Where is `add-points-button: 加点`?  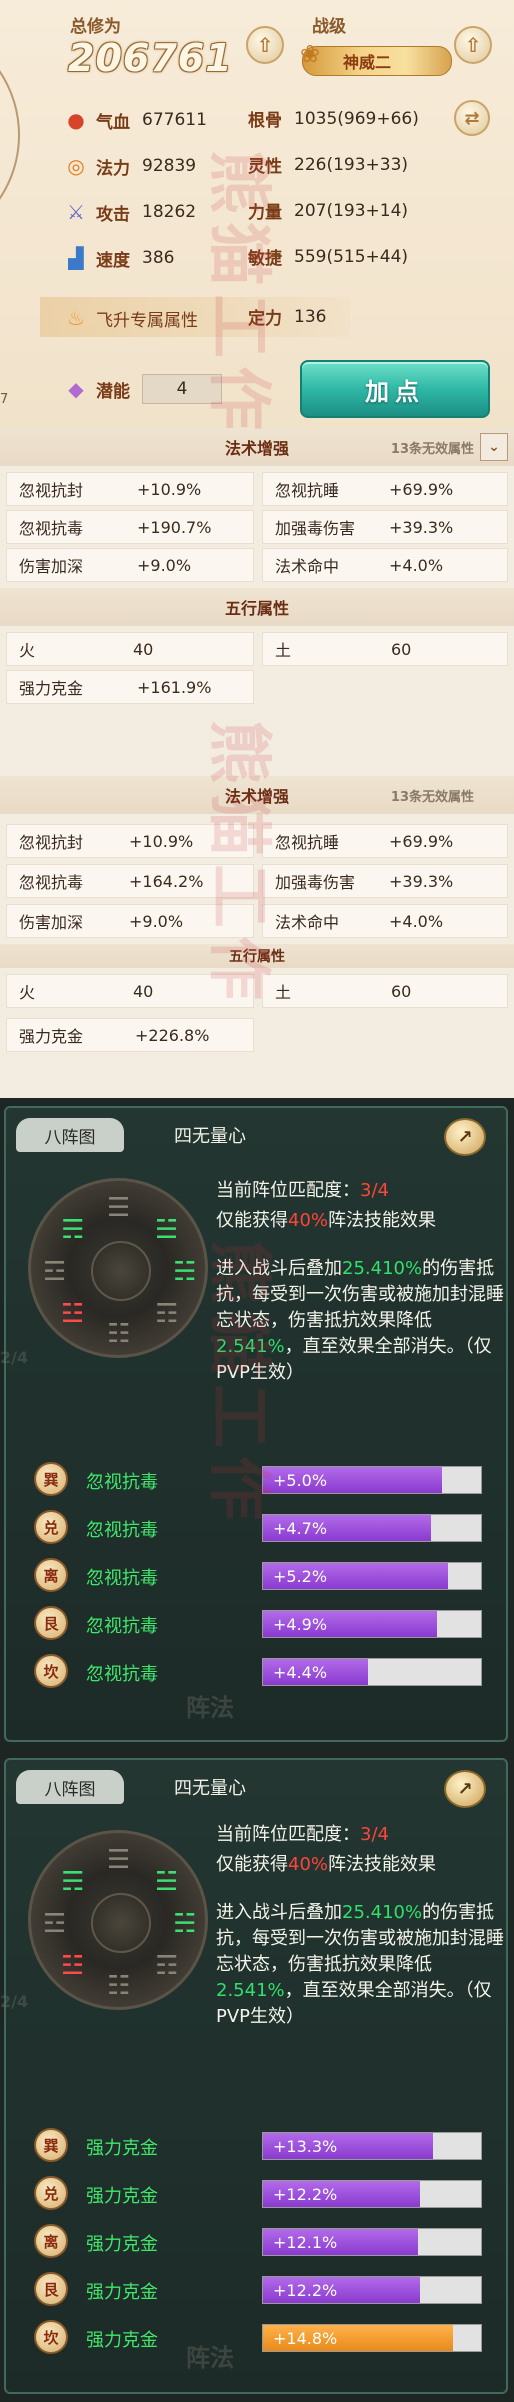
add-points-button: 加点 is located at coordinates (395, 389).